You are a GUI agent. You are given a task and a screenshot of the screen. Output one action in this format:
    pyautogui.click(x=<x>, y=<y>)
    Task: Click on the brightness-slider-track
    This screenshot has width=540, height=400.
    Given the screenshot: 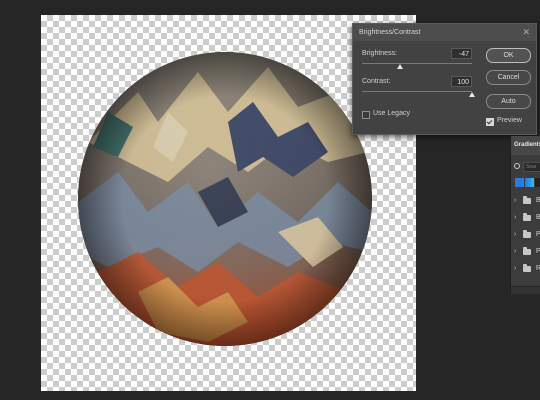 What is the action you would take?
    pyautogui.click(x=417, y=63)
    